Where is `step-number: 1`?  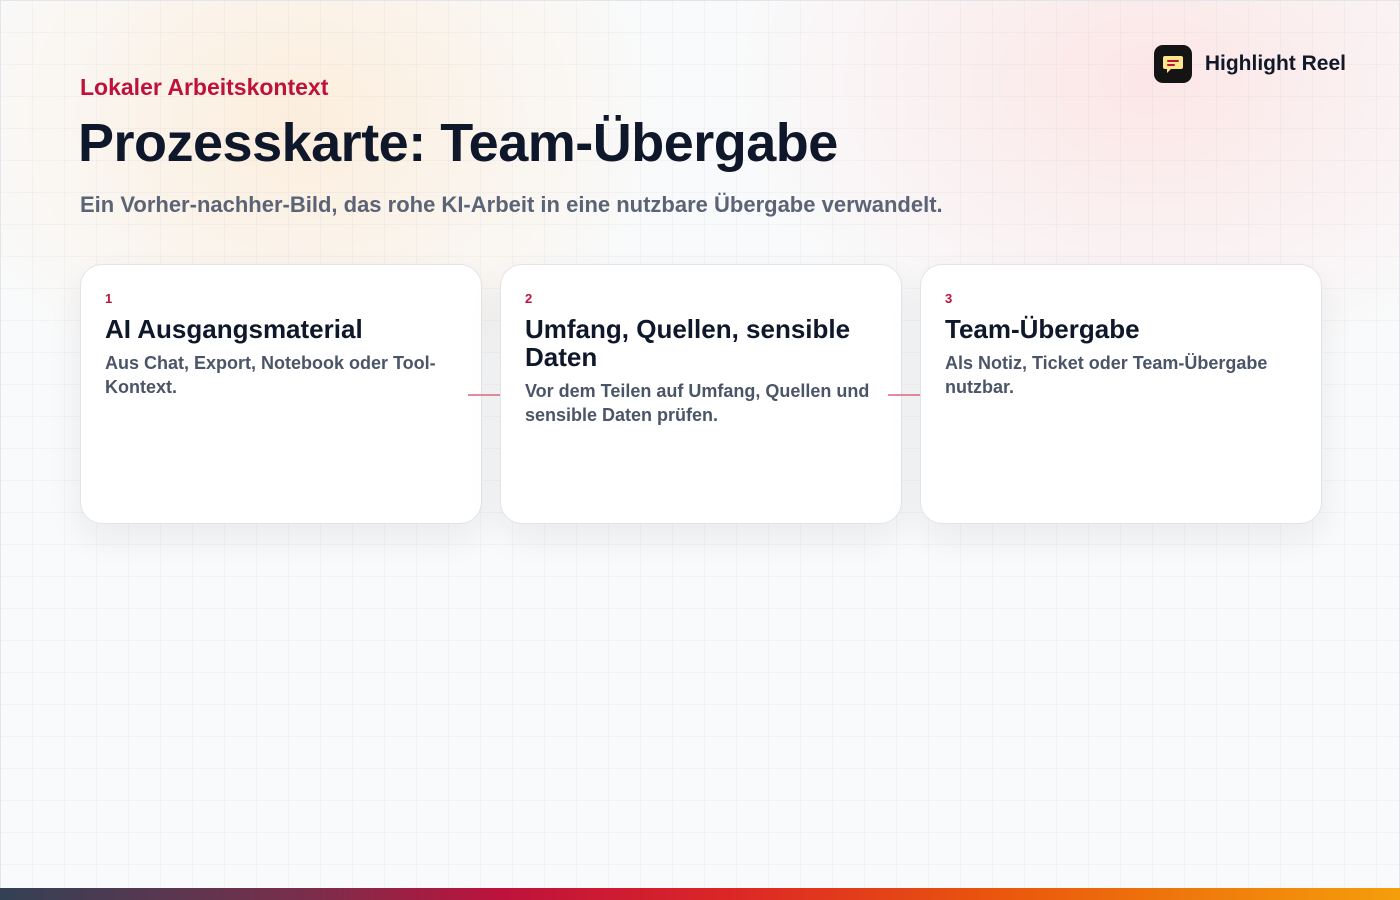 step-number: 1 is located at coordinates (109, 298).